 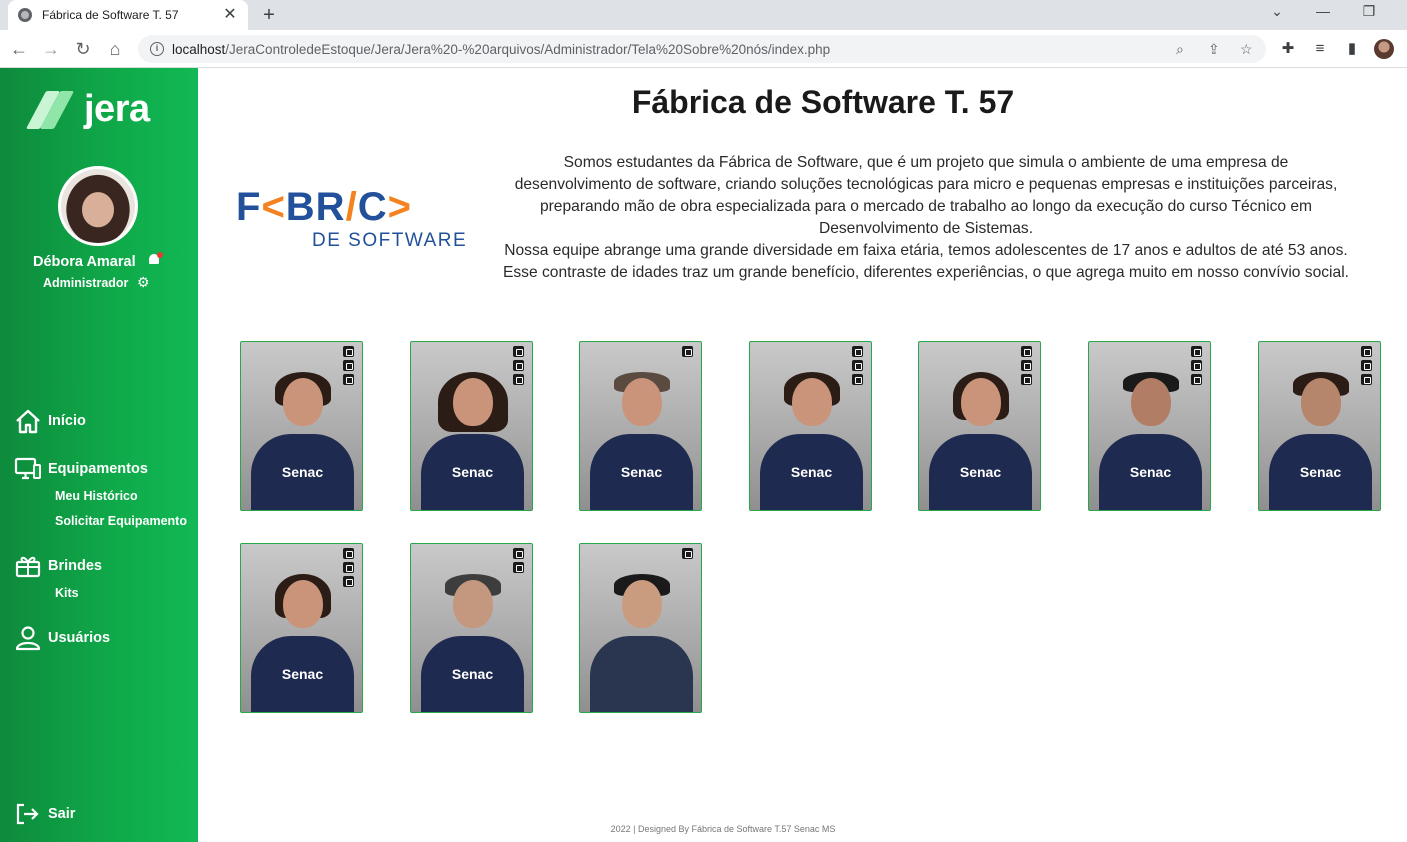 I want to click on reload-icon: ↻, so click(x=83, y=49).